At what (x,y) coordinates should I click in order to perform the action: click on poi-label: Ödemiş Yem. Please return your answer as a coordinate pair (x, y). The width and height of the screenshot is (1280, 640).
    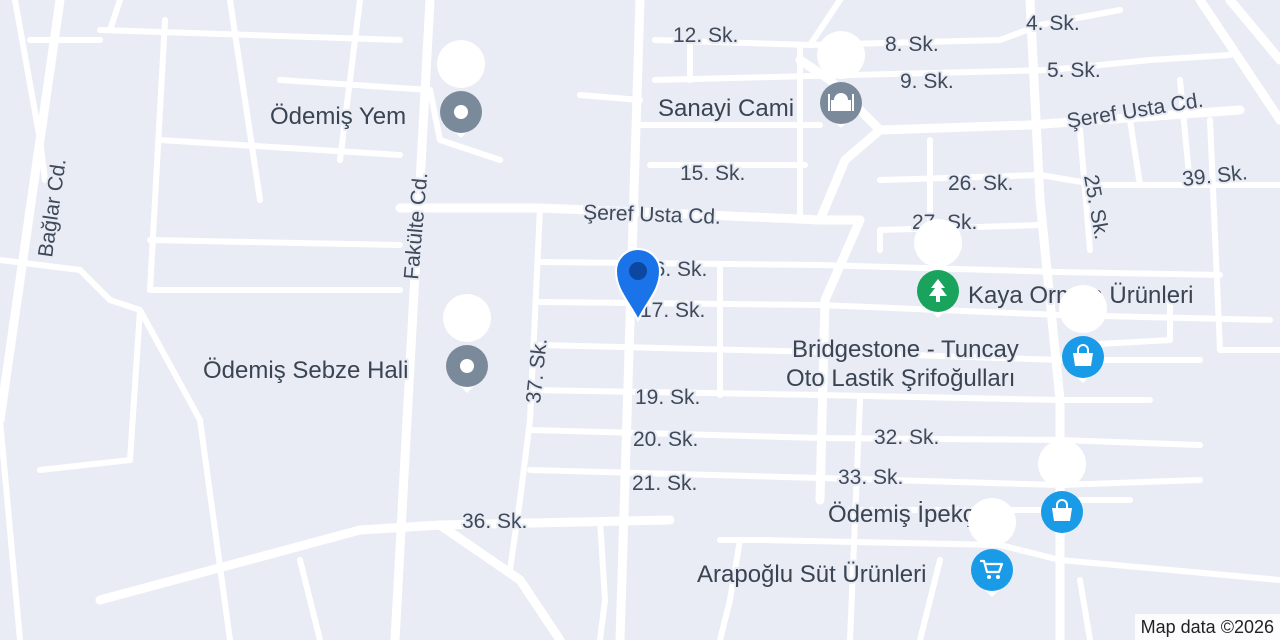
    Looking at the image, I should click on (338, 116).